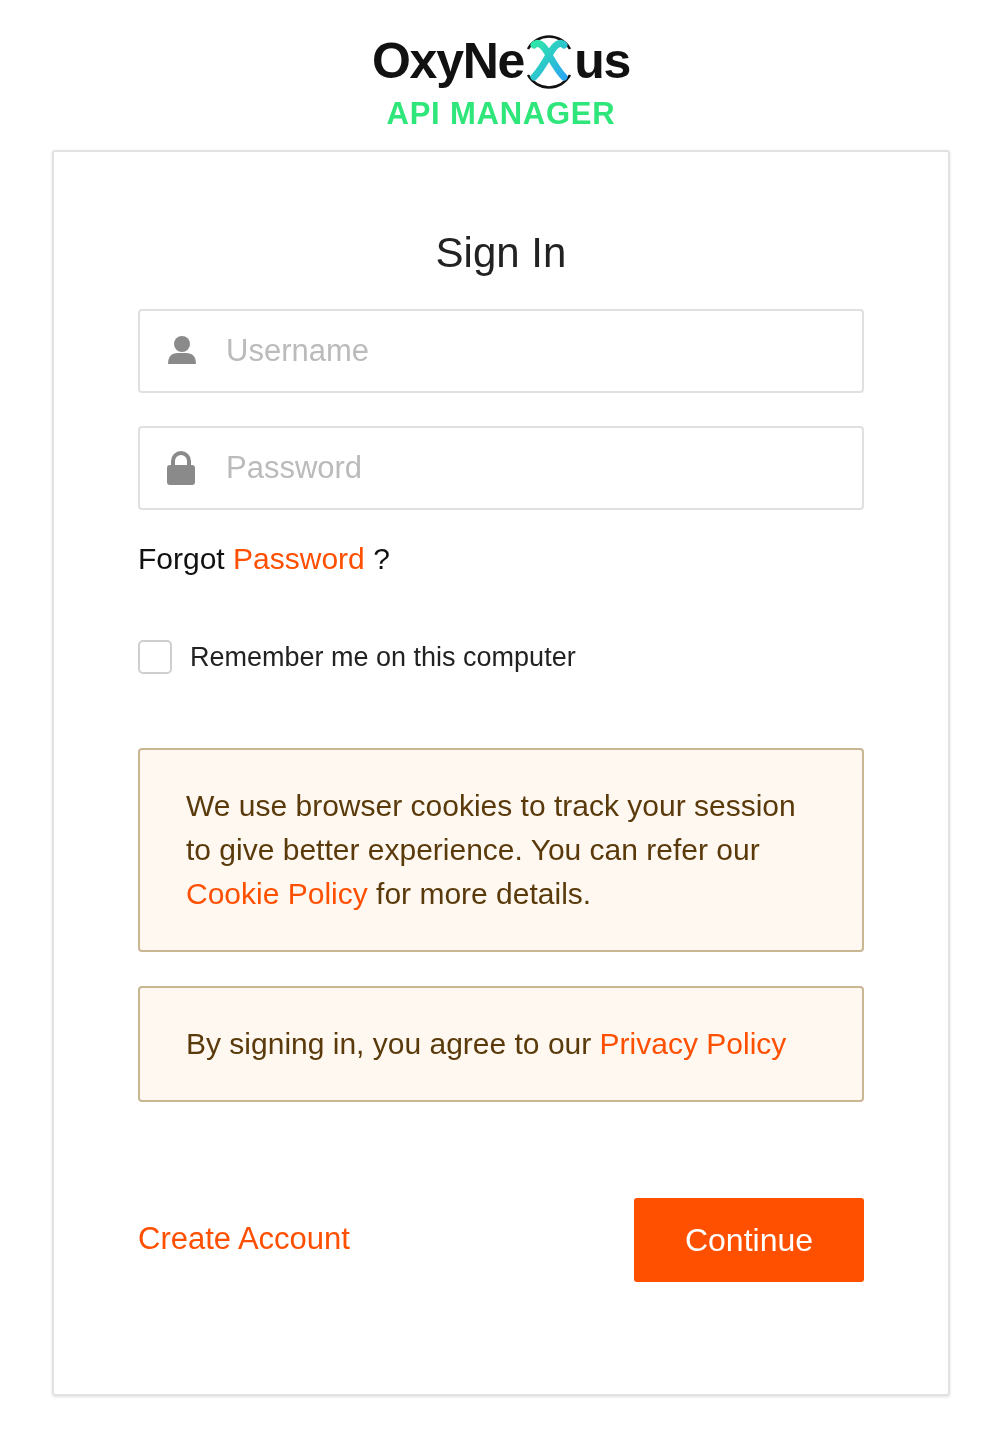 Image resolution: width=1002 pixels, height=1450 pixels. I want to click on remember-checkbox, so click(155, 657).